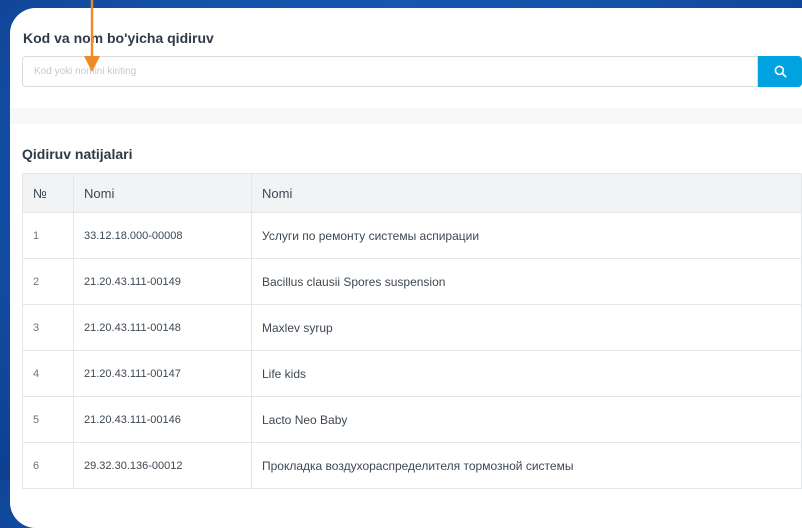 The height and width of the screenshot is (528, 802). Describe the element at coordinates (48, 373) in the screenshot. I see `row-number: 4` at that location.